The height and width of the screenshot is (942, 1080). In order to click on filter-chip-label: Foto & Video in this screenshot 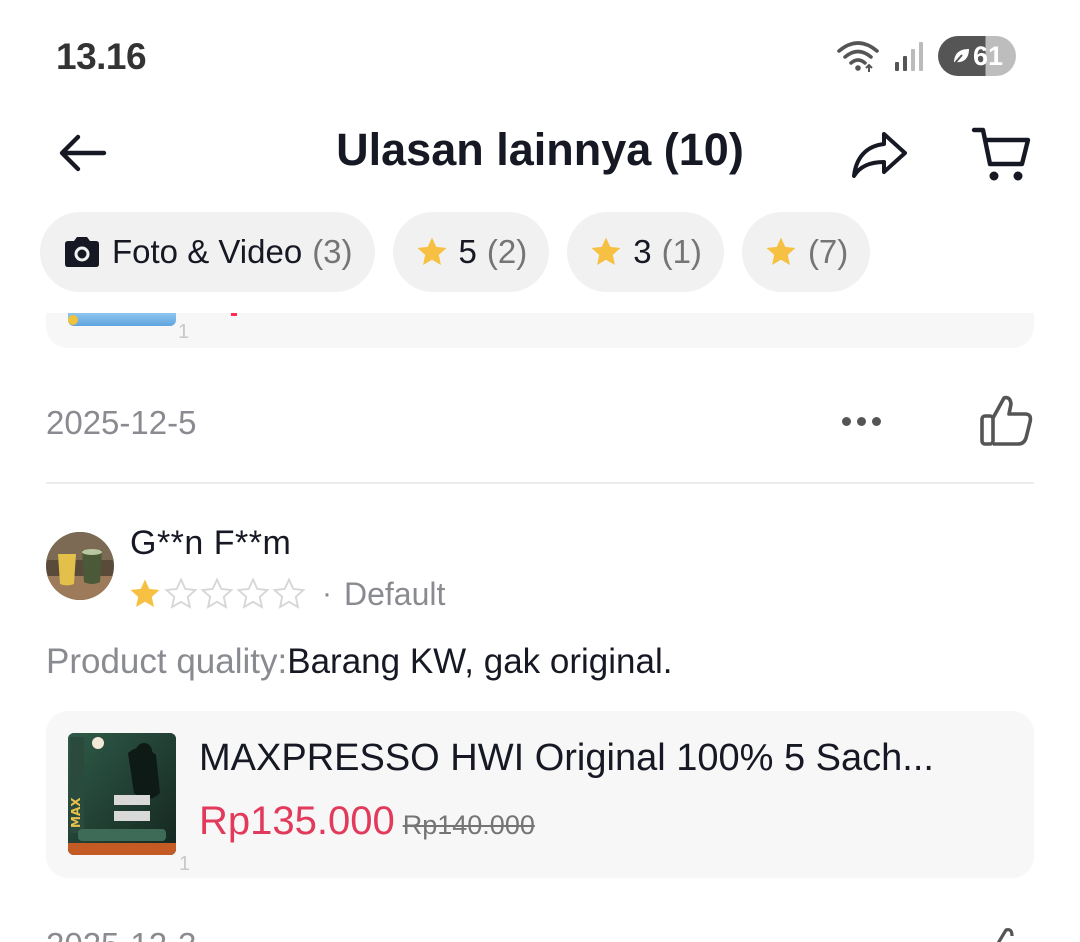, I will do `click(207, 251)`.